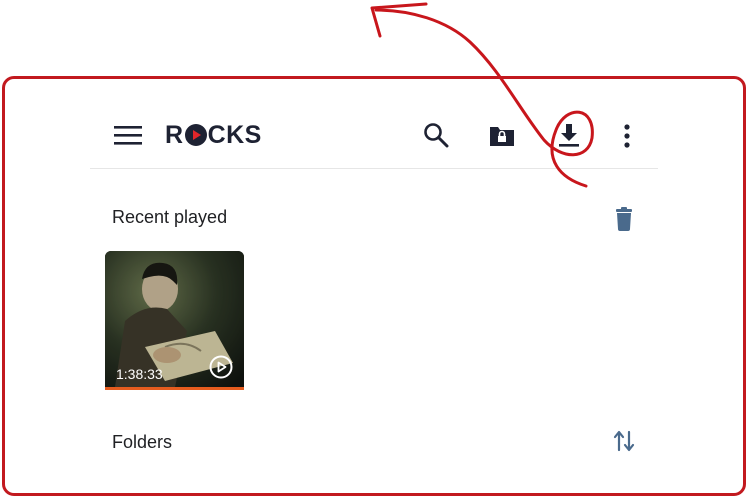 The height and width of the screenshot is (496, 746). Describe the element at coordinates (170, 217) in the screenshot. I see `recent-played-title: Recent played` at that location.